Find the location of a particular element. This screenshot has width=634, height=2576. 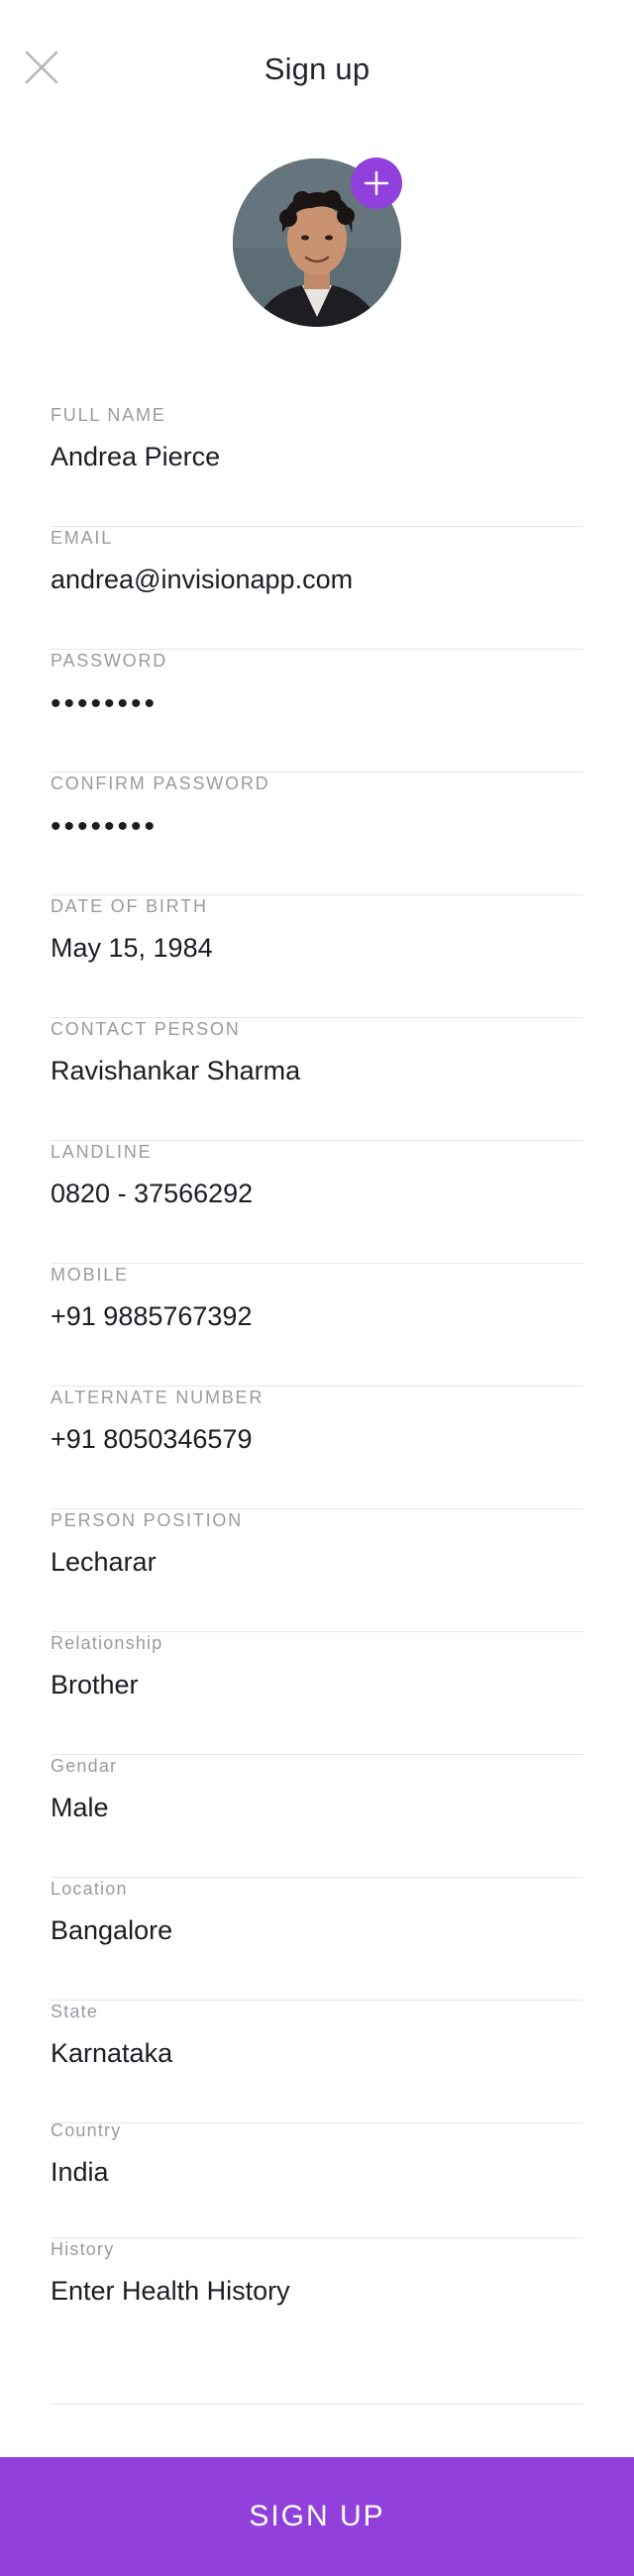

state-input: Karnataka is located at coordinates (317, 2053).